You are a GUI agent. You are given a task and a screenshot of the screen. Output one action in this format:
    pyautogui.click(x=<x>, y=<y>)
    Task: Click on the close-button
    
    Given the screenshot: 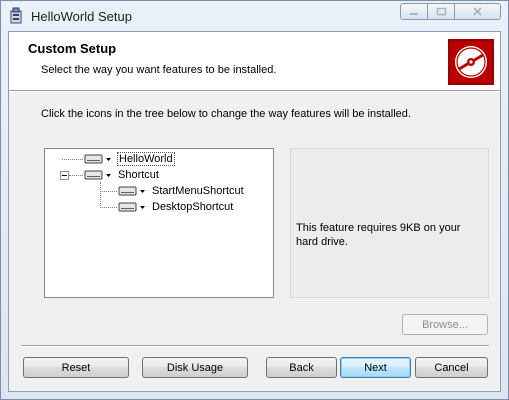 What is the action you would take?
    pyautogui.click(x=478, y=11)
    